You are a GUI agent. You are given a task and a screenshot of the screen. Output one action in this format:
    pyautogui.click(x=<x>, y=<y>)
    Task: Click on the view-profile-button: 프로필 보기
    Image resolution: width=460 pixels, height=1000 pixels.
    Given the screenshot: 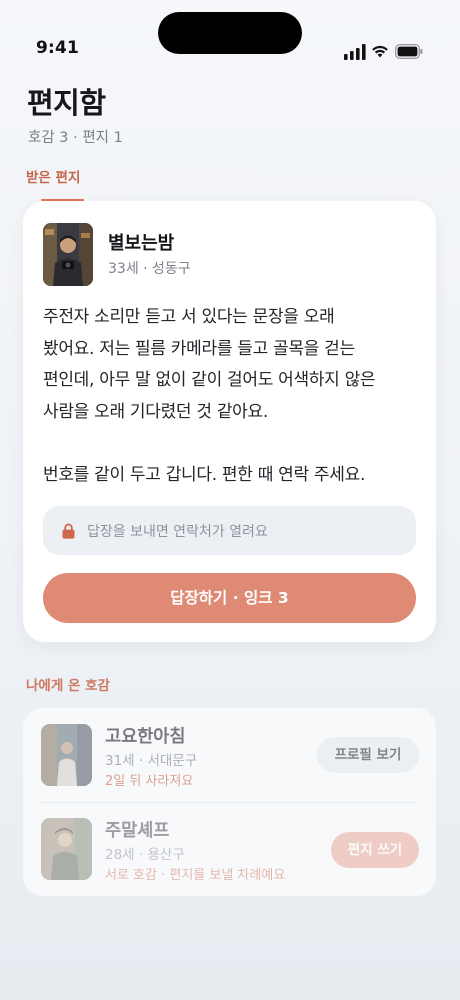 What is the action you would take?
    pyautogui.click(x=368, y=755)
    